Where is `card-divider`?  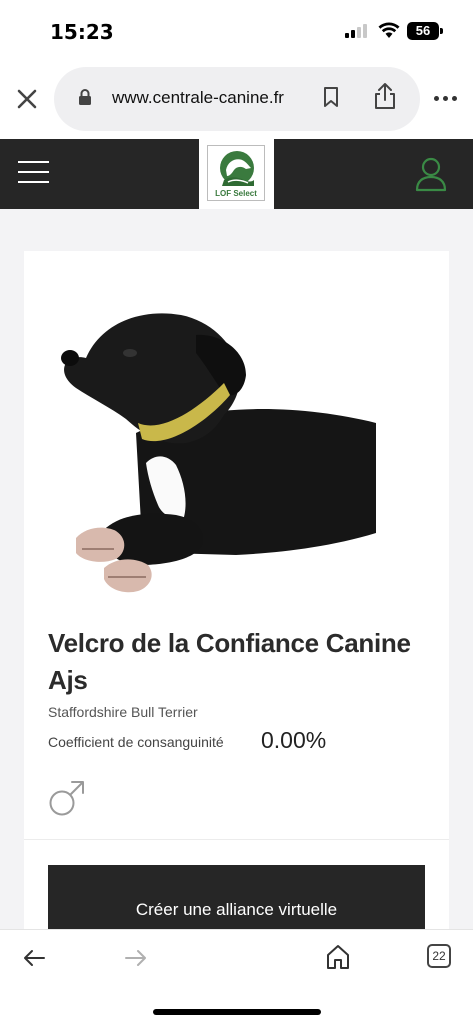
card-divider is located at coordinates (236, 839).